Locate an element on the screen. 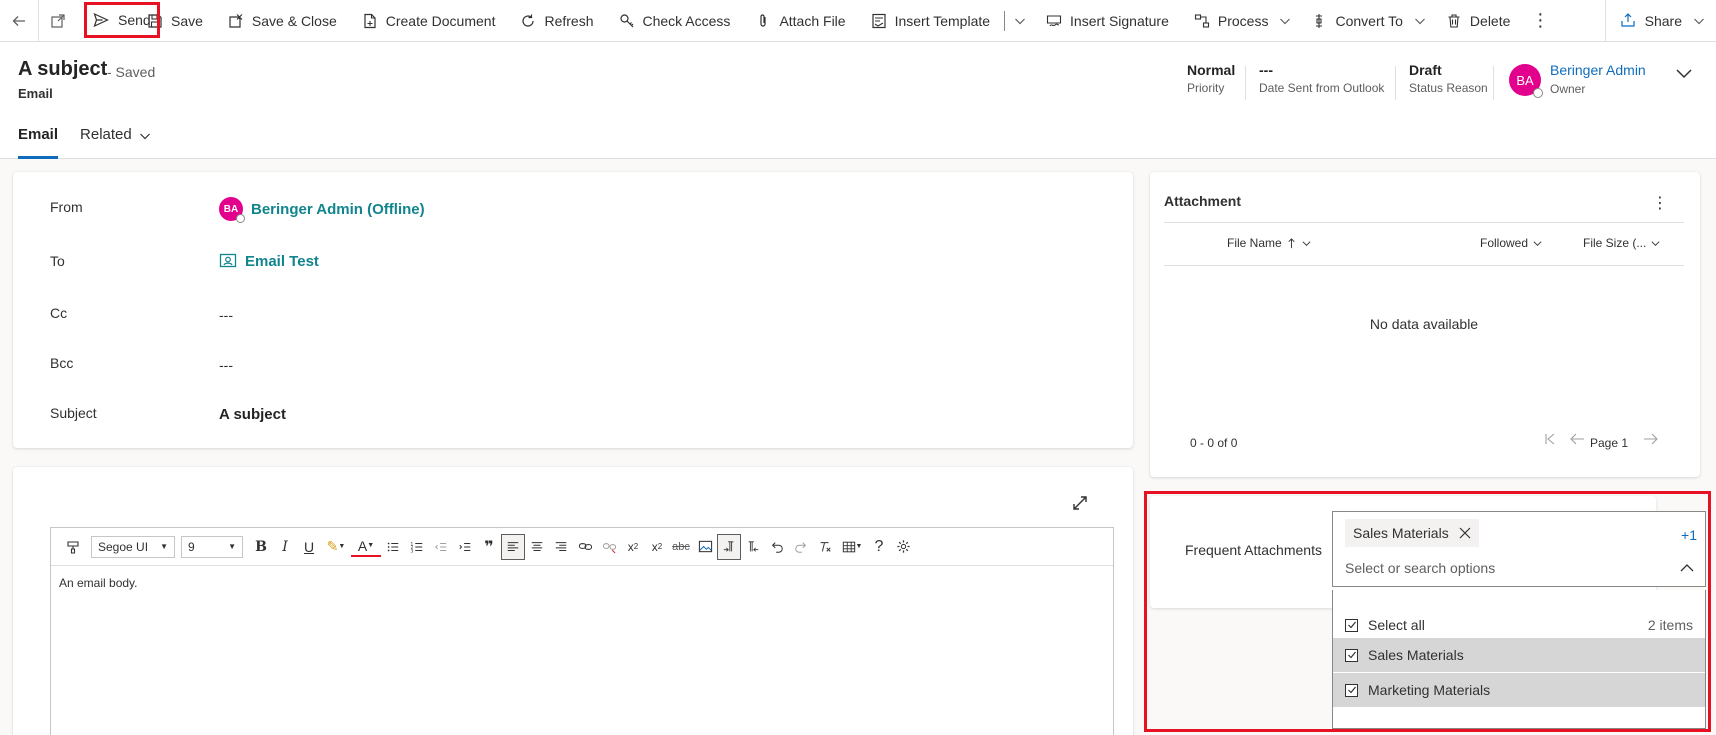  signature-icon is located at coordinates (1054, 21).